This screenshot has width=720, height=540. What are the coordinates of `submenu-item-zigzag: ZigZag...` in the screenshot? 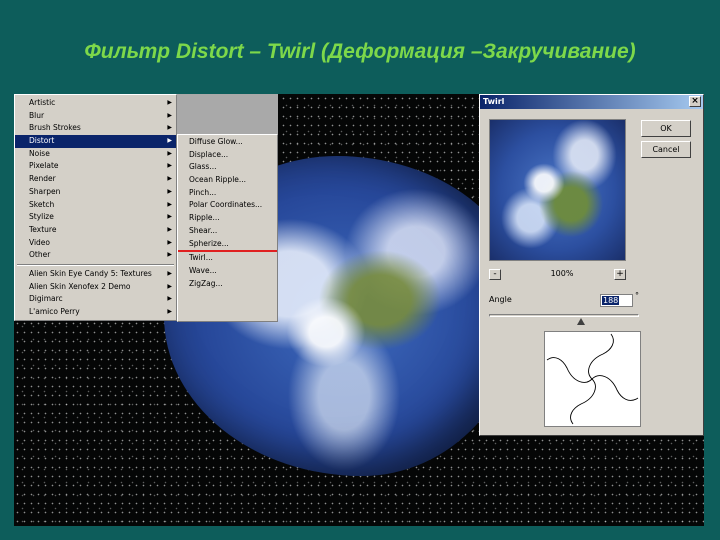 It's located at (227, 284).